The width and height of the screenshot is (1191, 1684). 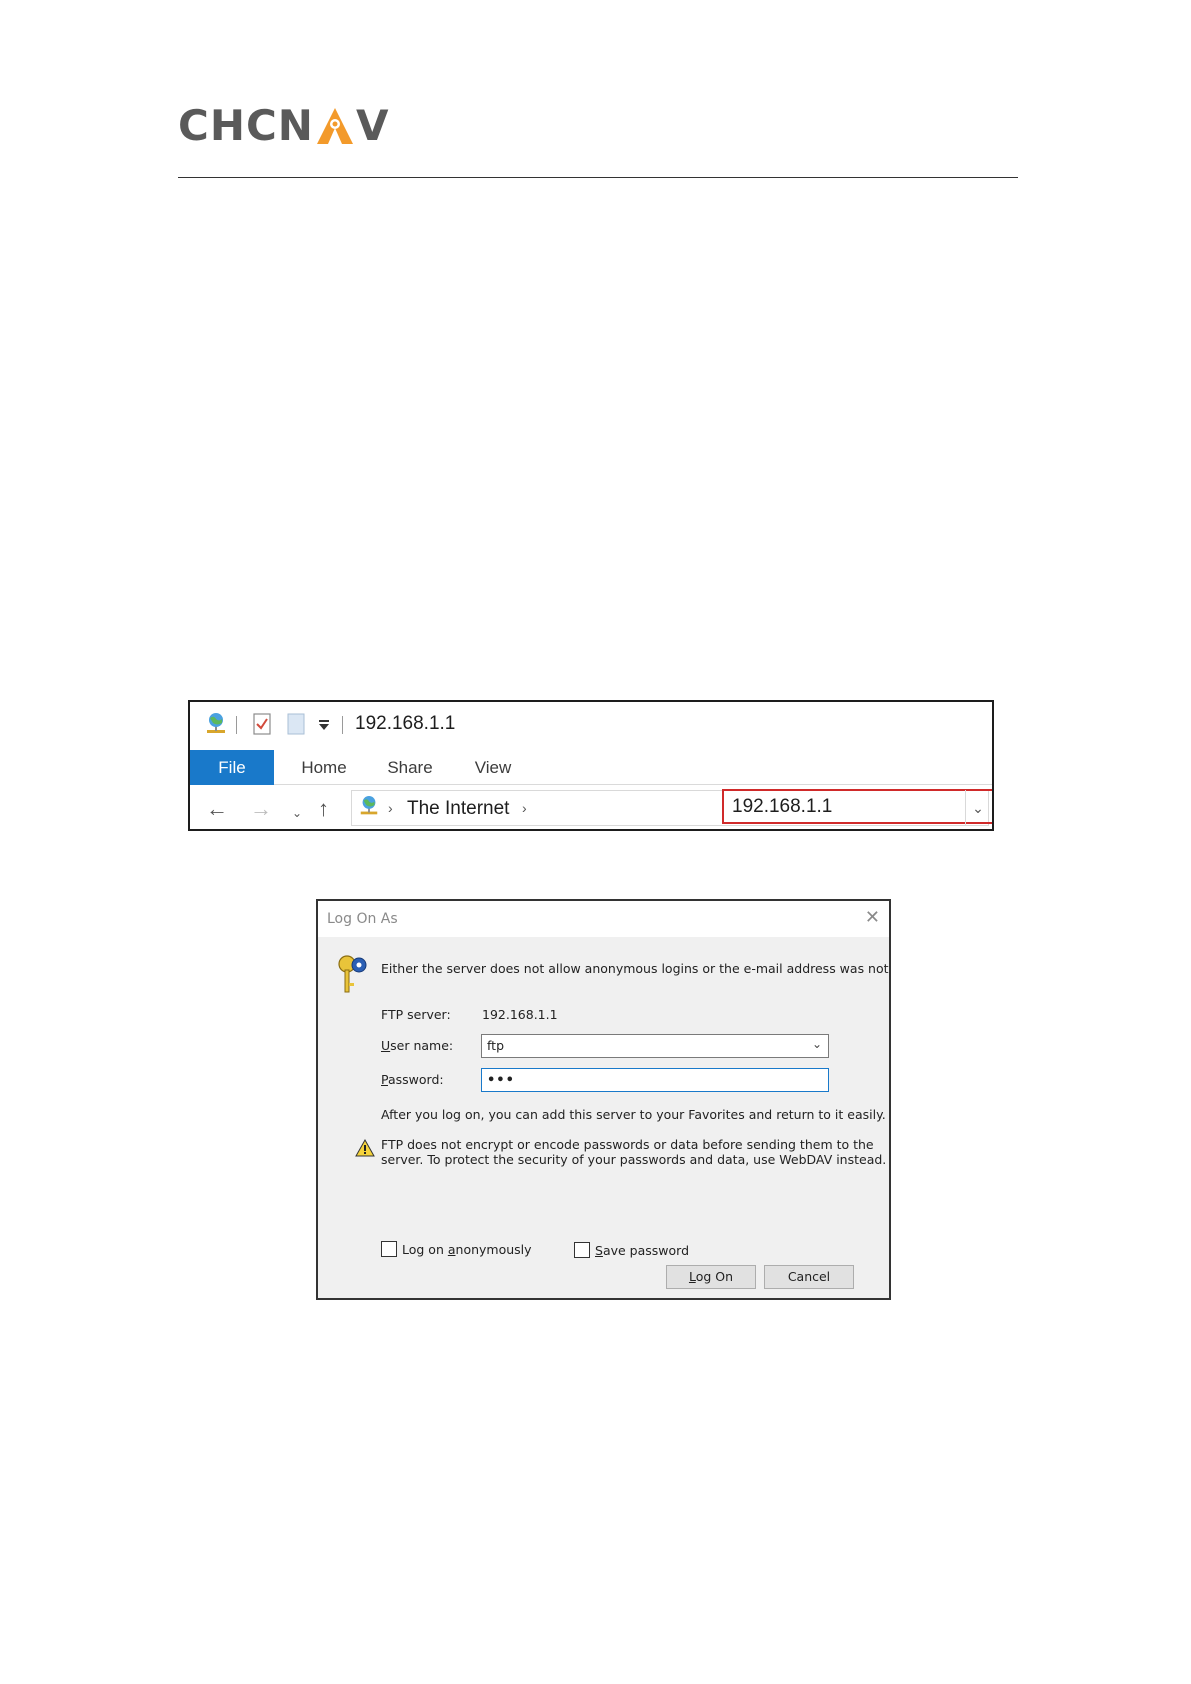 I want to click on username-label: User name:, so click(x=417, y=1045).